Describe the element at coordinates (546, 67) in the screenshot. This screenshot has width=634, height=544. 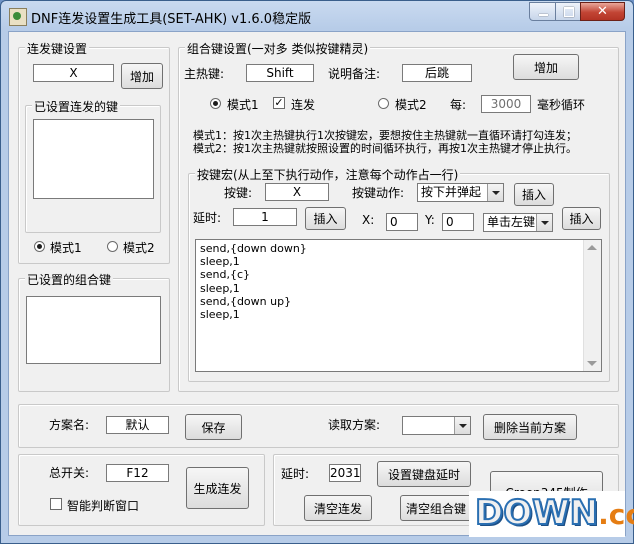
I see `combo-add-button: 增加` at that location.